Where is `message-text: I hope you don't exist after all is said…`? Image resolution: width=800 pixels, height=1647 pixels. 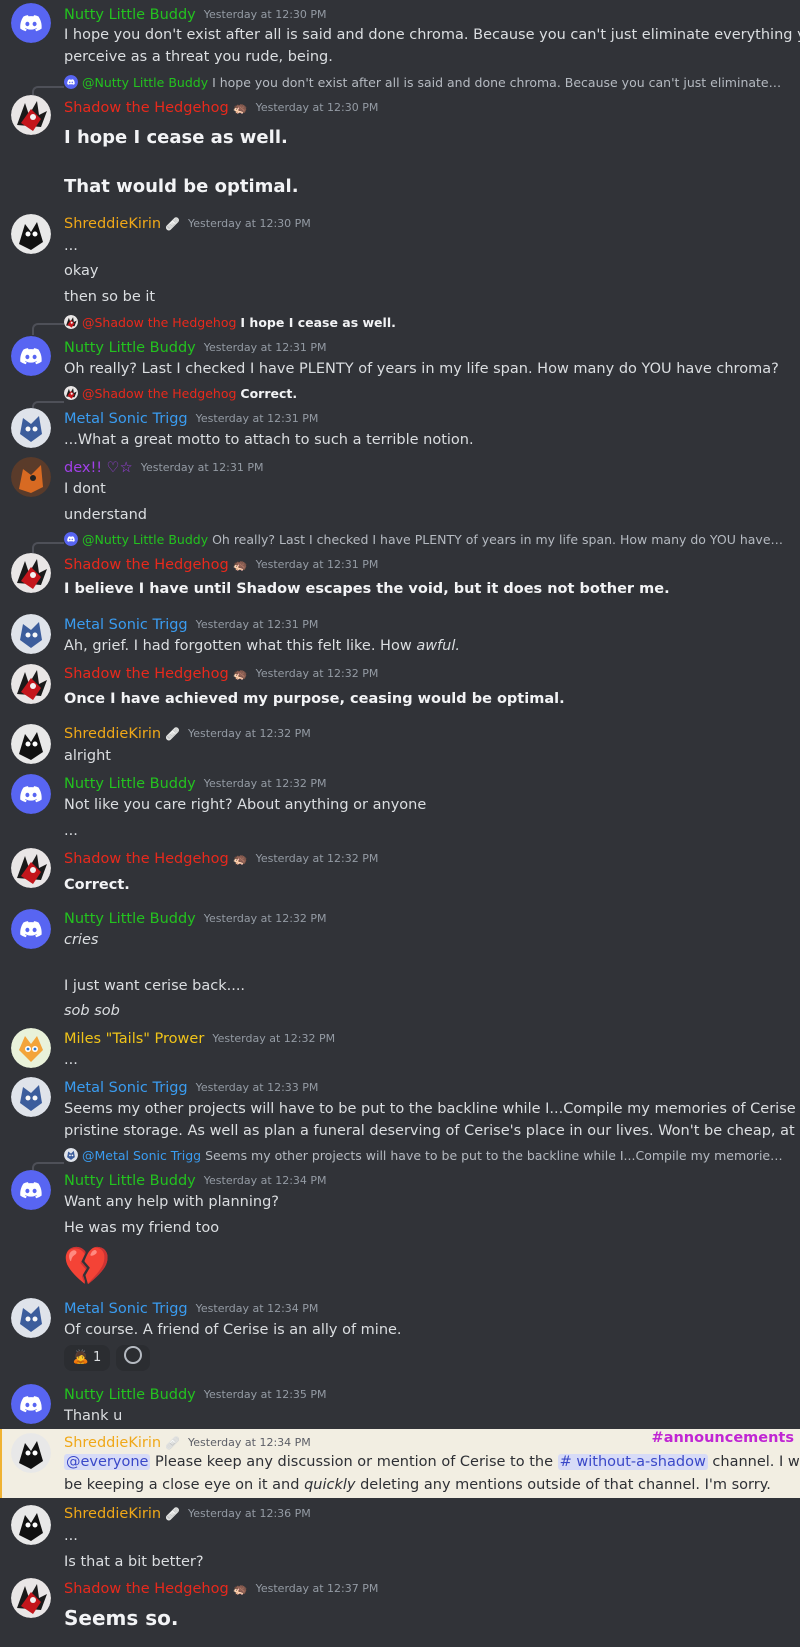
message-text: I hope you don't exist after all is said… is located at coordinates (432, 35).